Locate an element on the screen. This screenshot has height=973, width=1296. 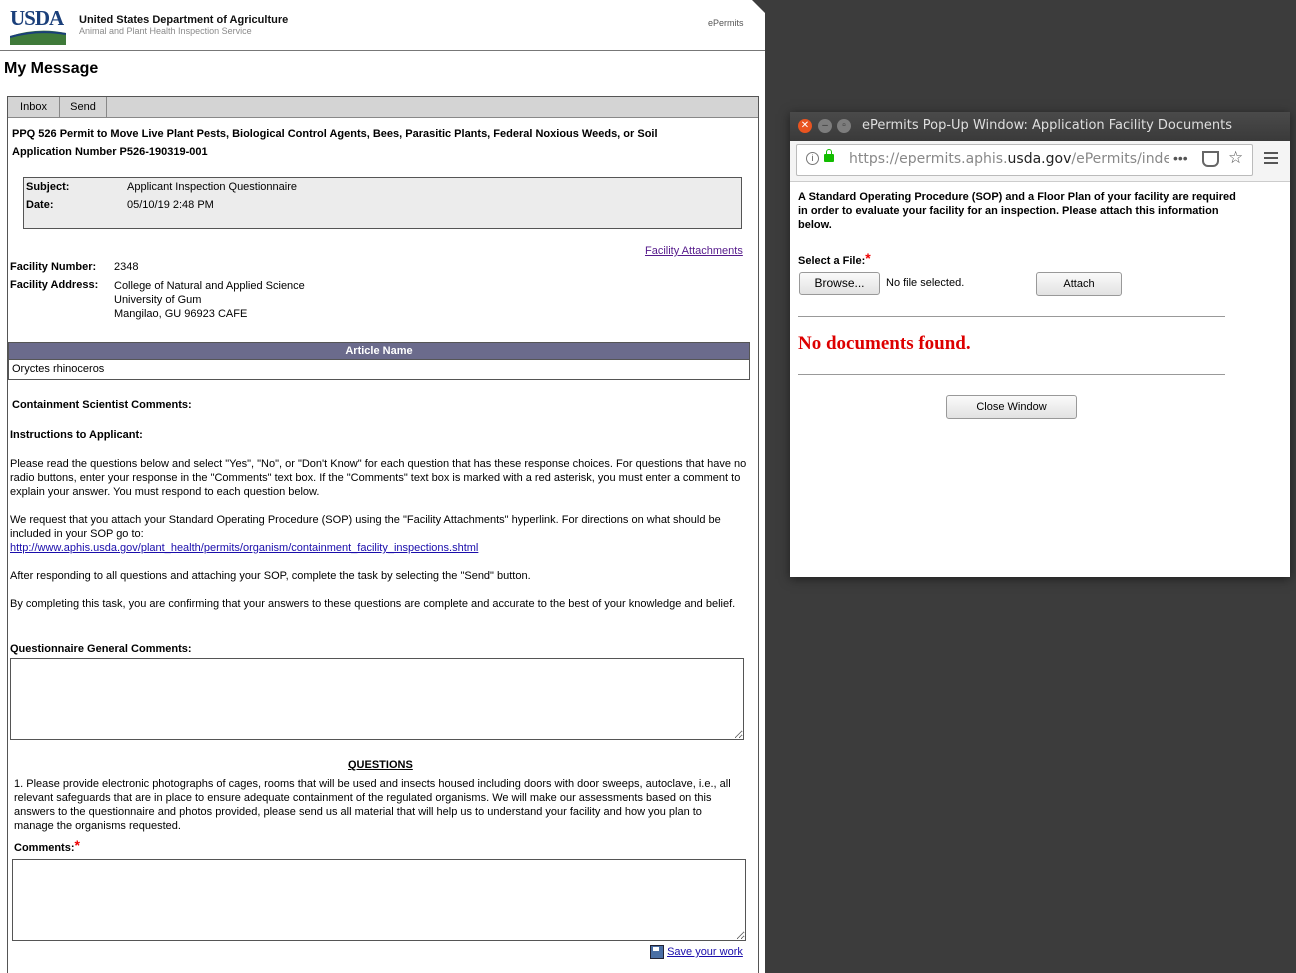
general-comments-textarea is located at coordinates (377, 699).